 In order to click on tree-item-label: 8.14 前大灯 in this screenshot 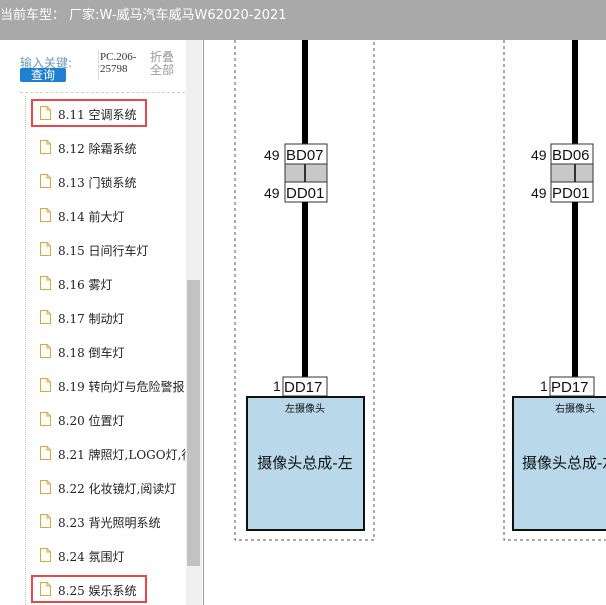, I will do `click(91, 217)`.